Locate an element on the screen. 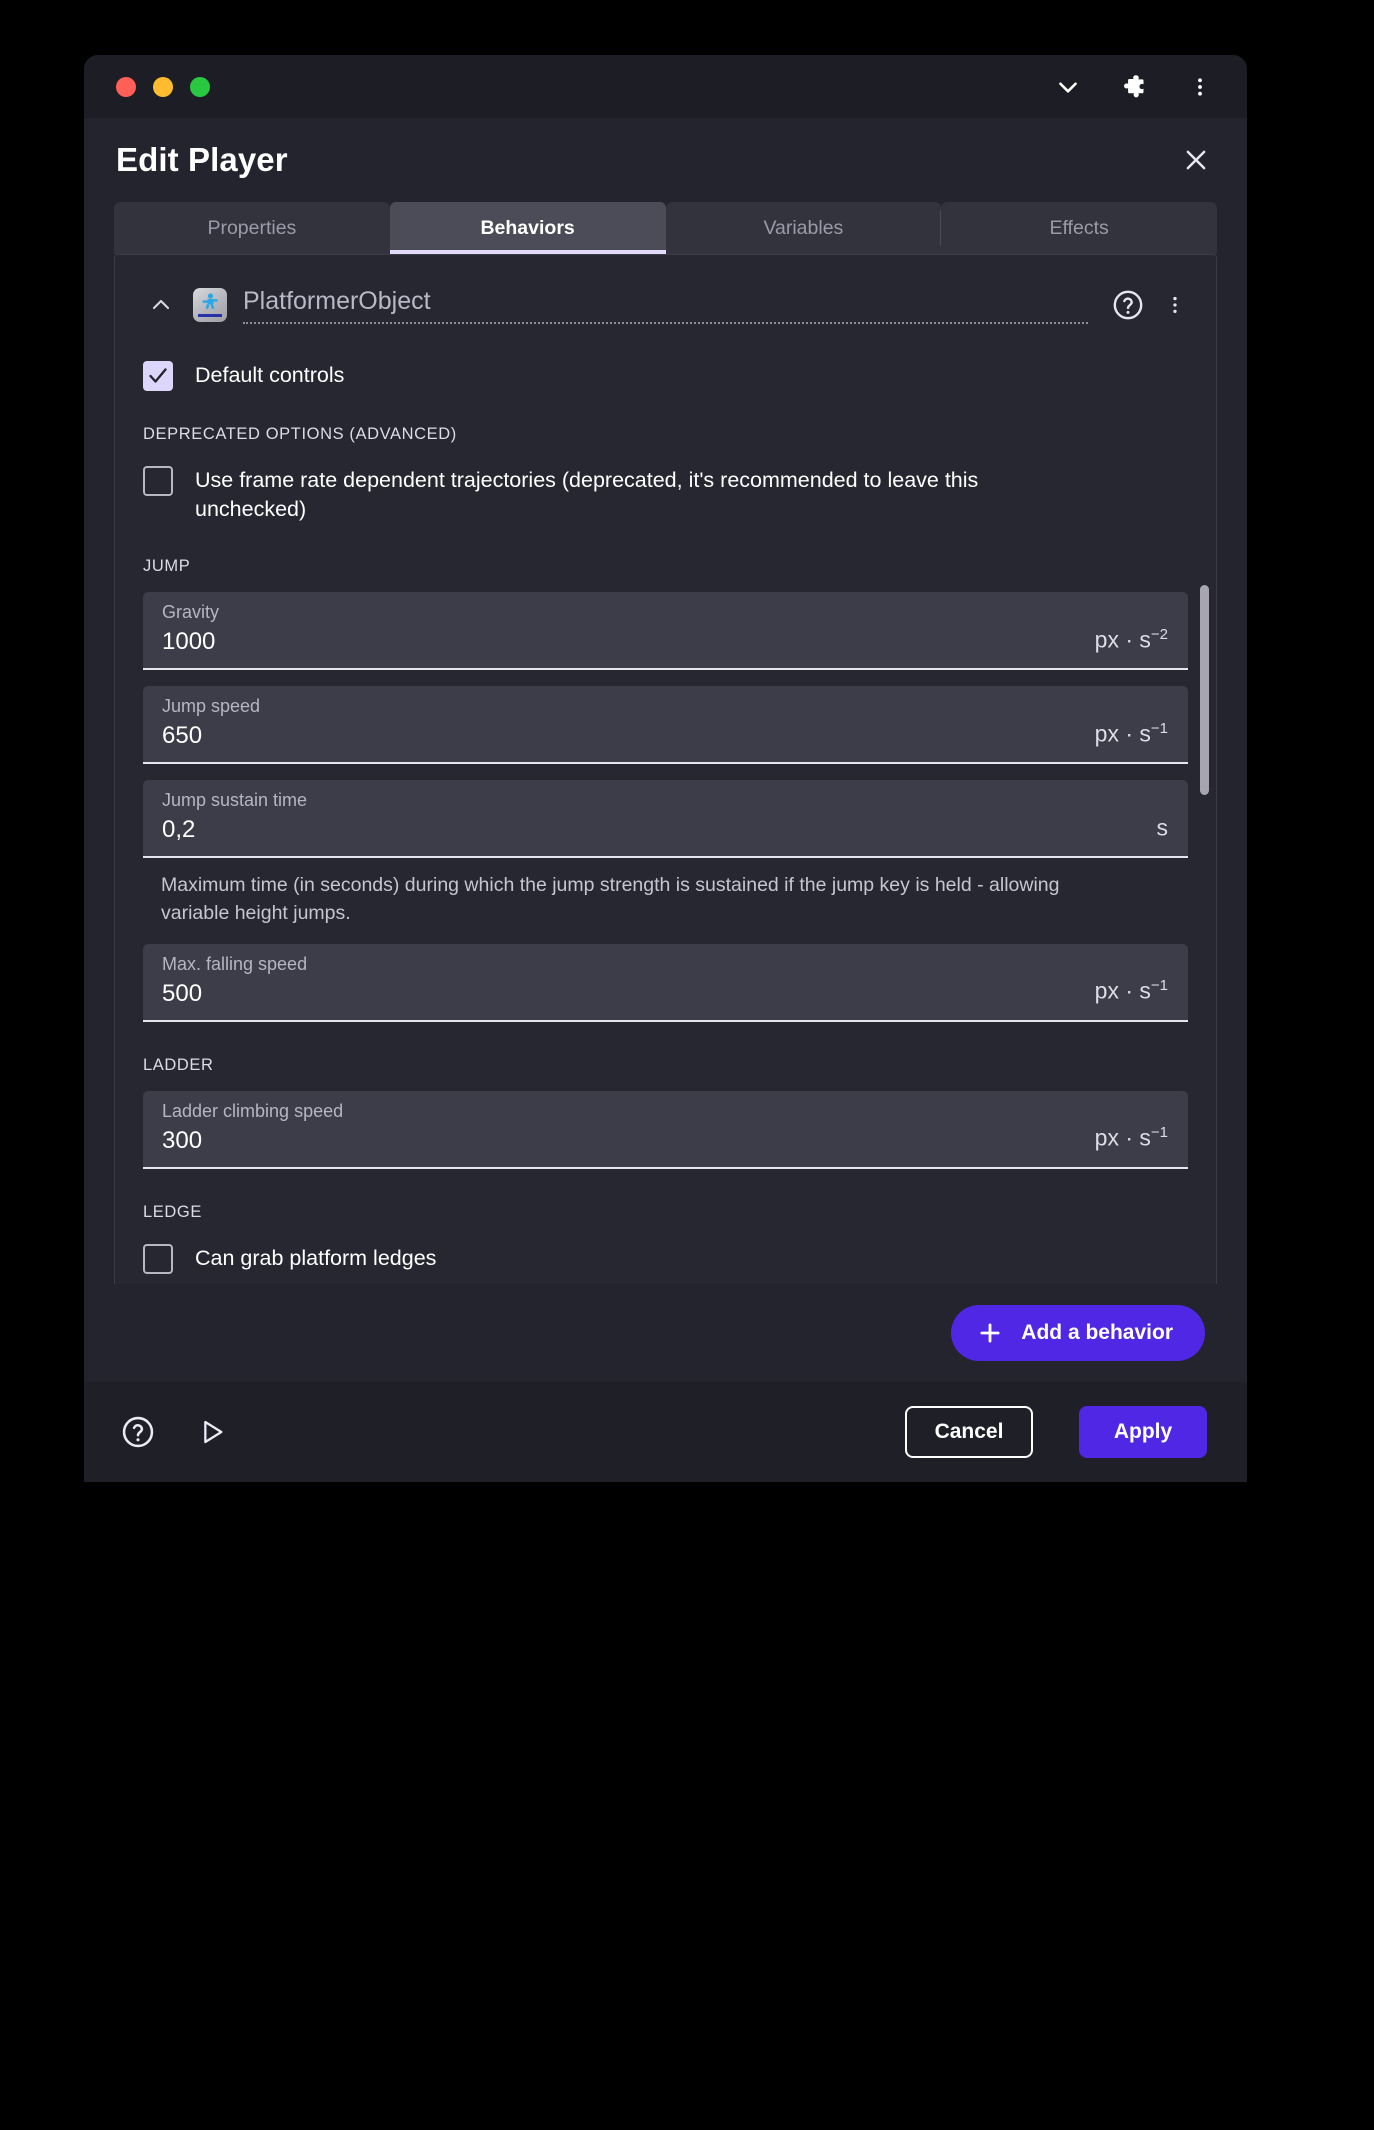 Image resolution: width=1374 pixels, height=2130 pixels. panel-scrollbar-thumb is located at coordinates (1204, 690).